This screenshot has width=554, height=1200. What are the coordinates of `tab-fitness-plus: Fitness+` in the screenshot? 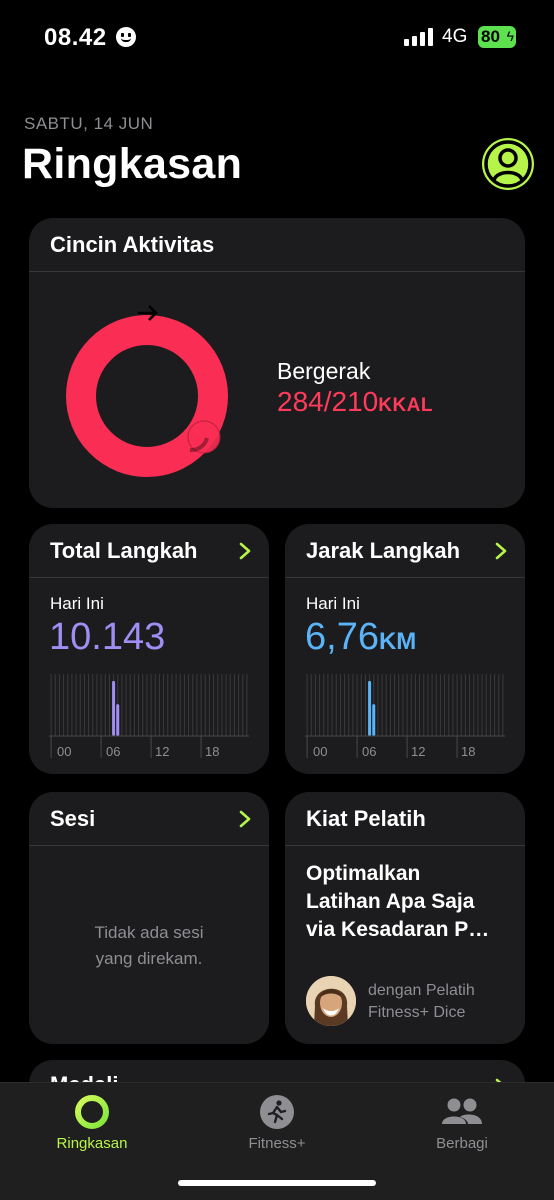 It's located at (277, 1122).